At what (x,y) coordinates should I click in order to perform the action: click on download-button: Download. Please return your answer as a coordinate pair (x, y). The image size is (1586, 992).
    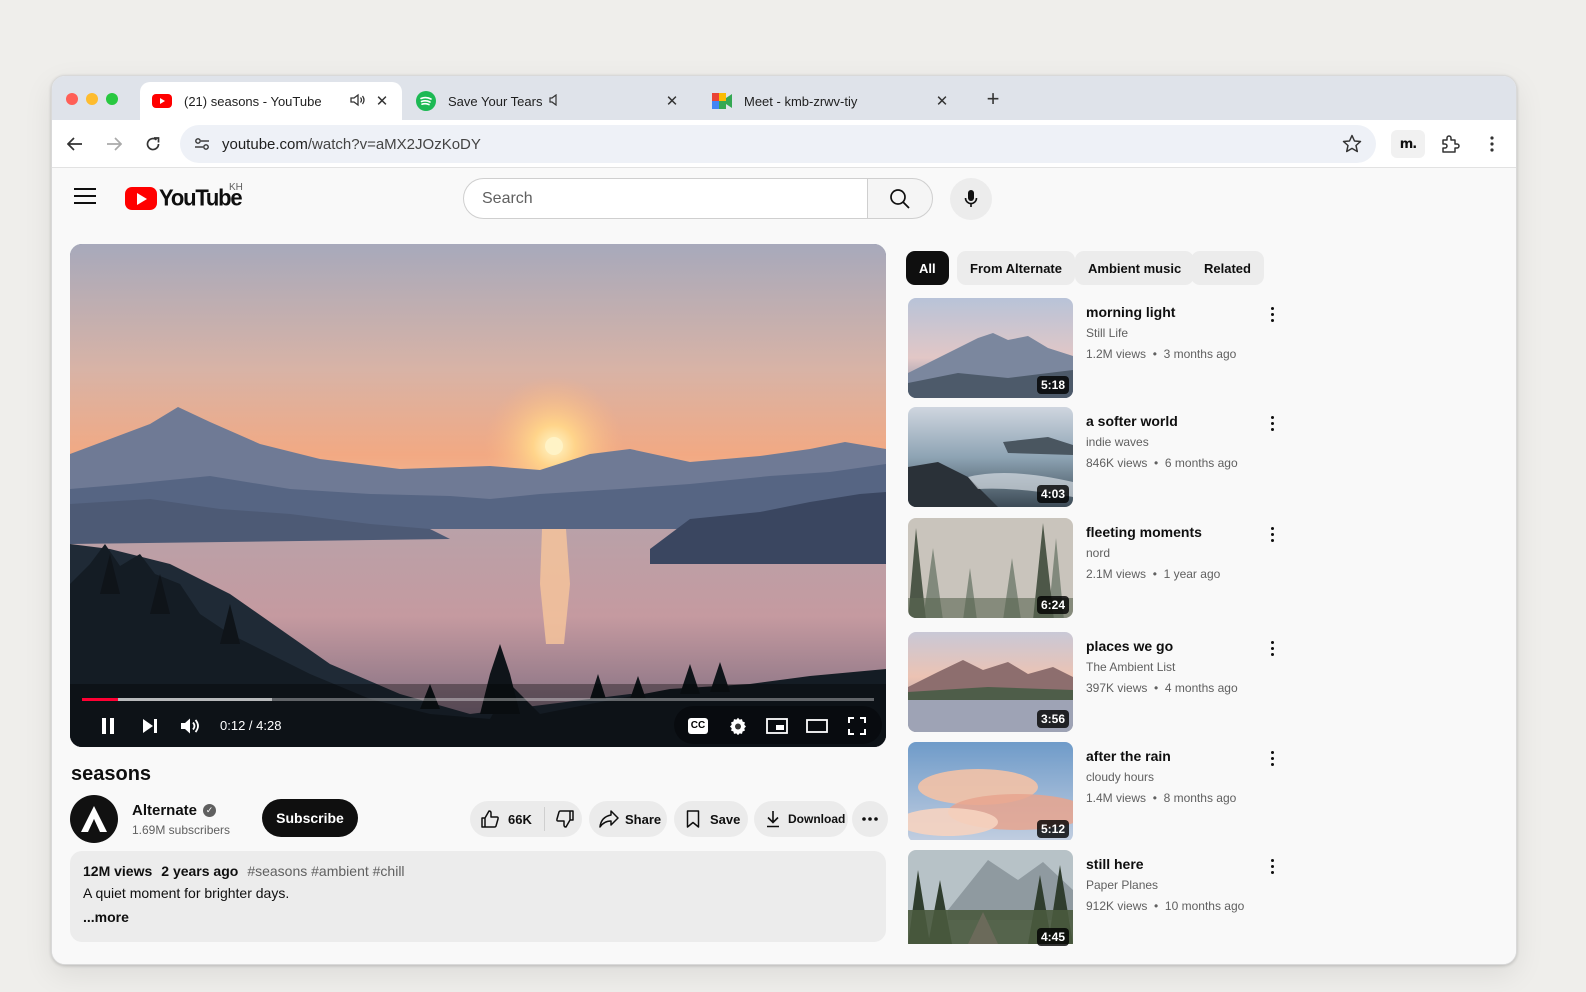
    Looking at the image, I should click on (801, 819).